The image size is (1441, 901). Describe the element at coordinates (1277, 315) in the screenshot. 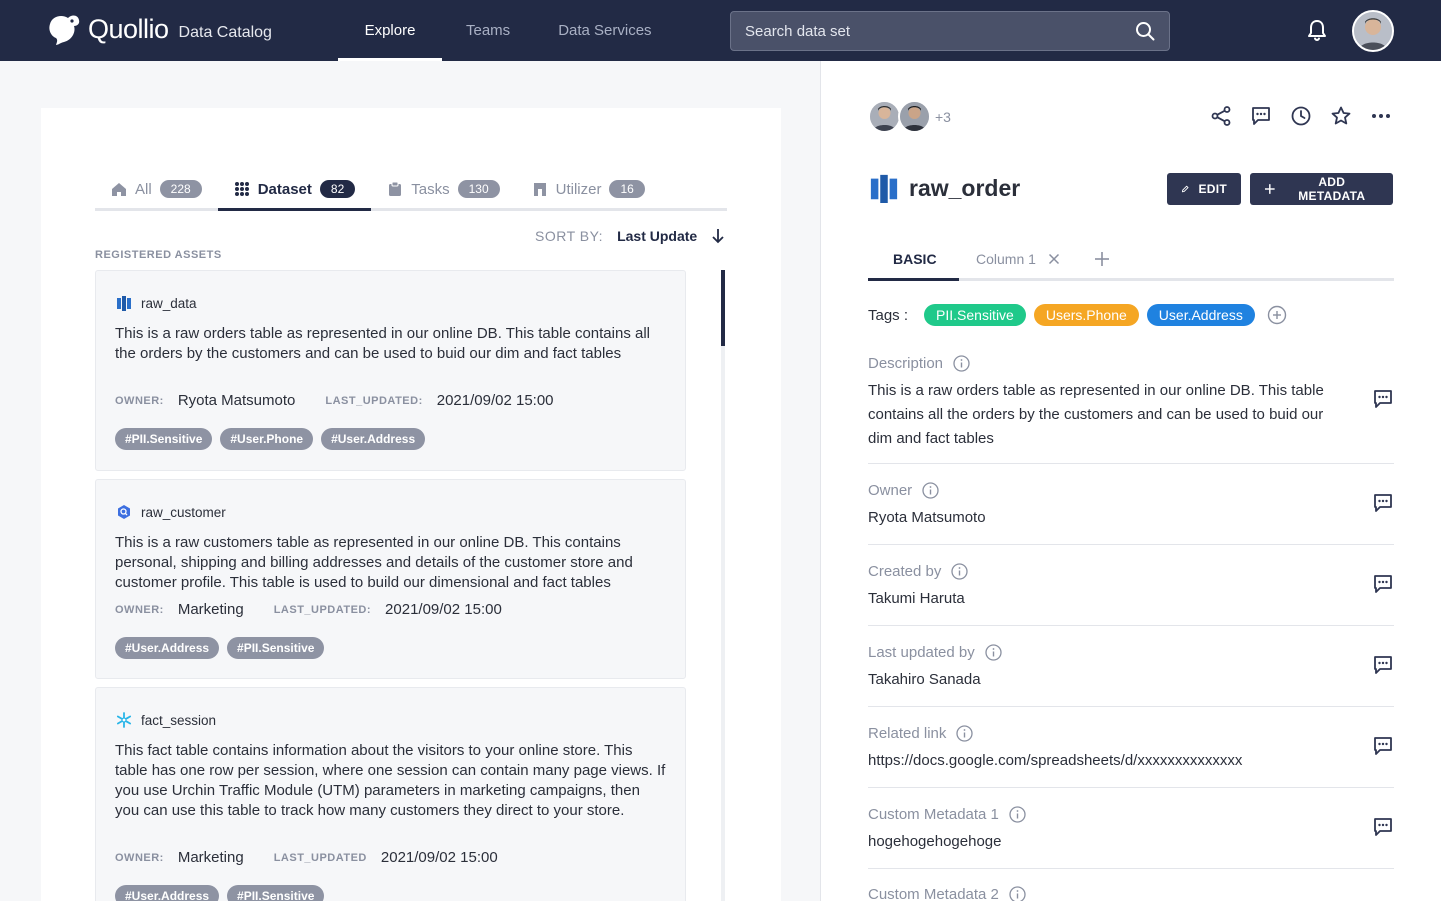

I see `add-tag-icon` at that location.